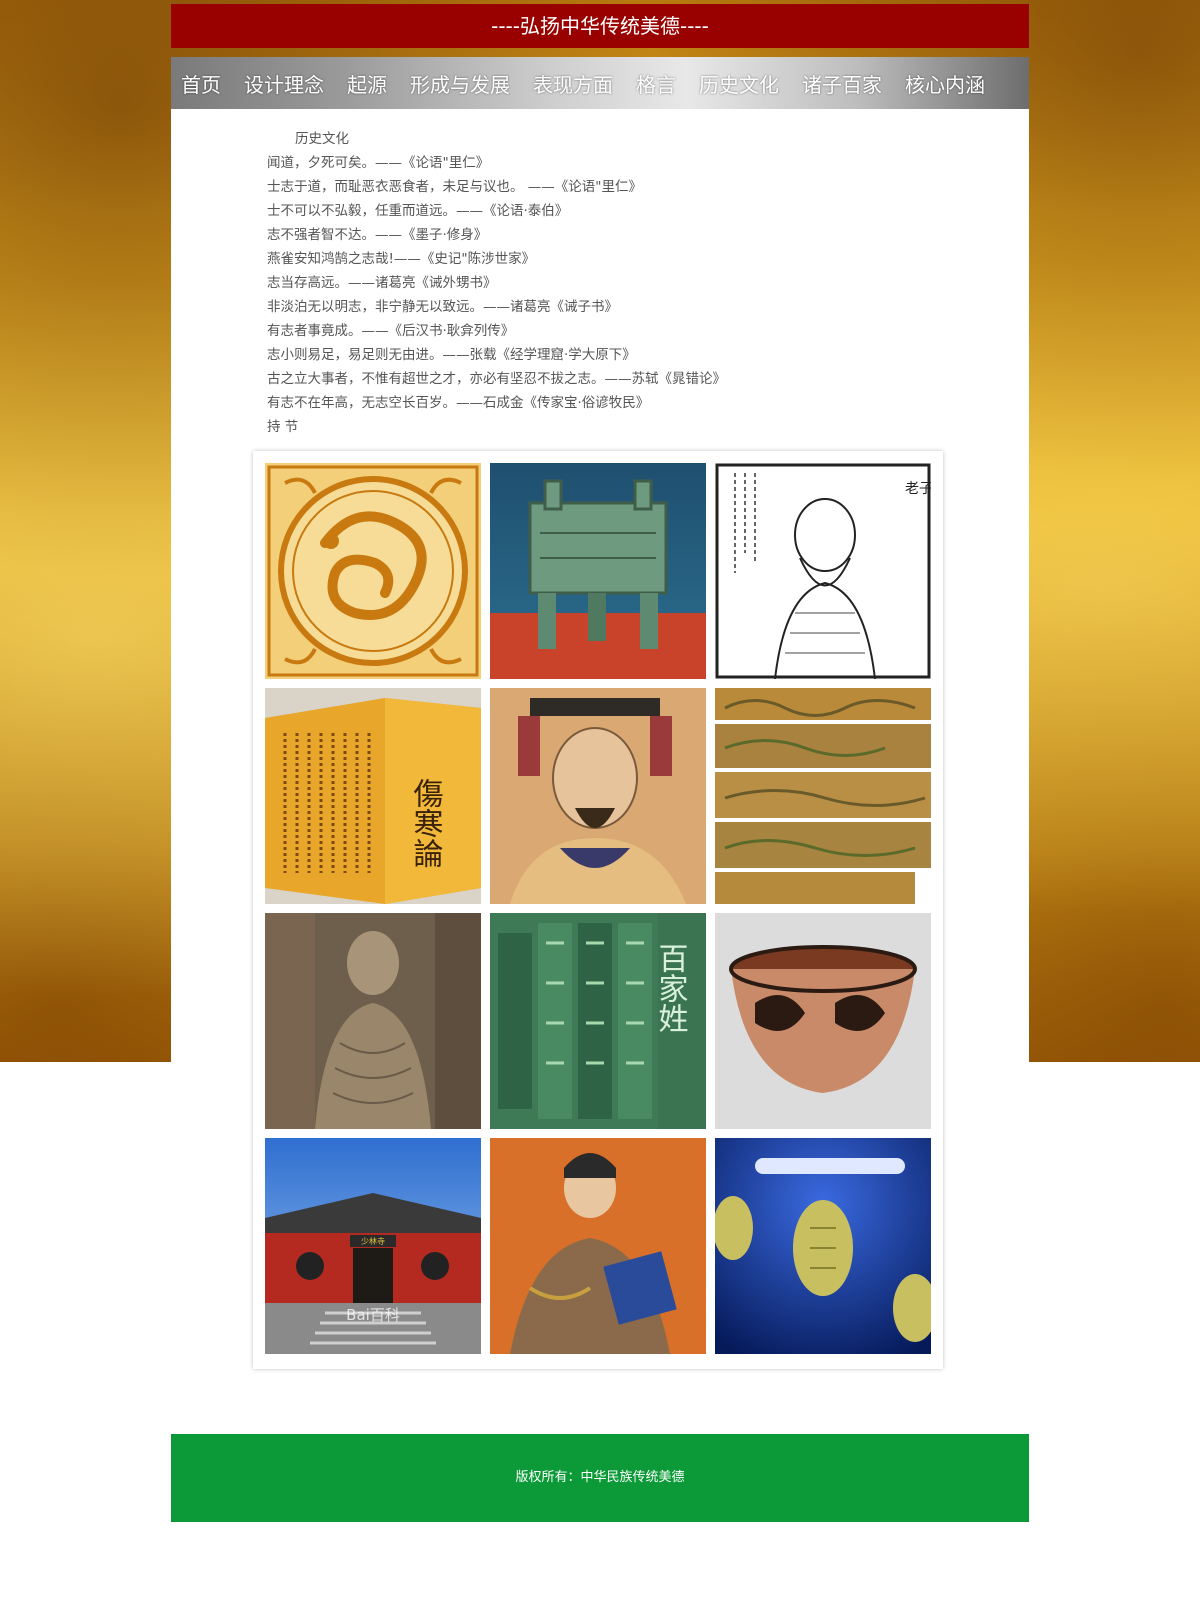  I want to click on quote-line: 古之立大事者，不惟有超世之才，亦必有坚忍不拔之志。——苏轼《晁错论》, so click(496, 379).